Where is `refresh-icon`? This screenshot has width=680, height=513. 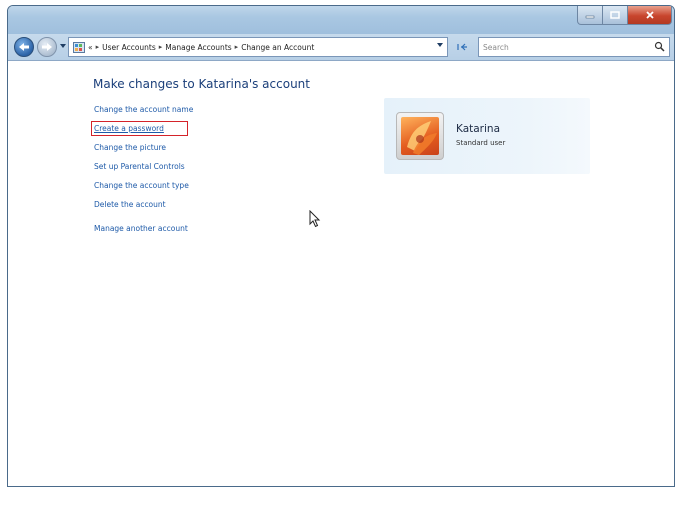 refresh-icon is located at coordinates (462, 47).